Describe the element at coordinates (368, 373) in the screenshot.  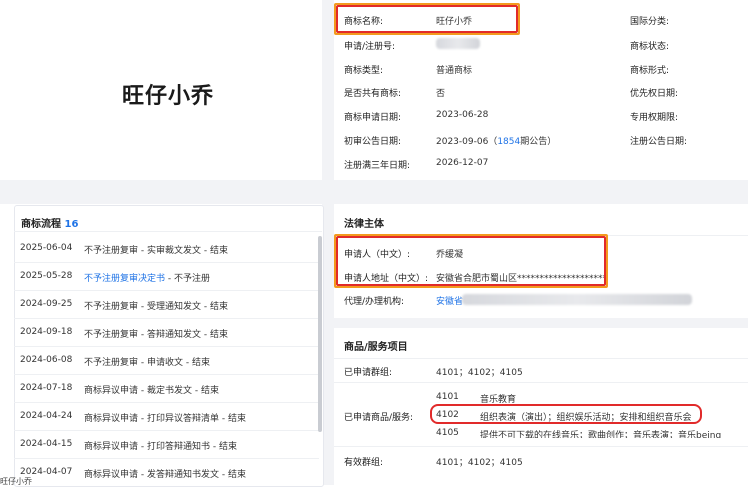
I see `groups-label: 已申请群组:` at that location.